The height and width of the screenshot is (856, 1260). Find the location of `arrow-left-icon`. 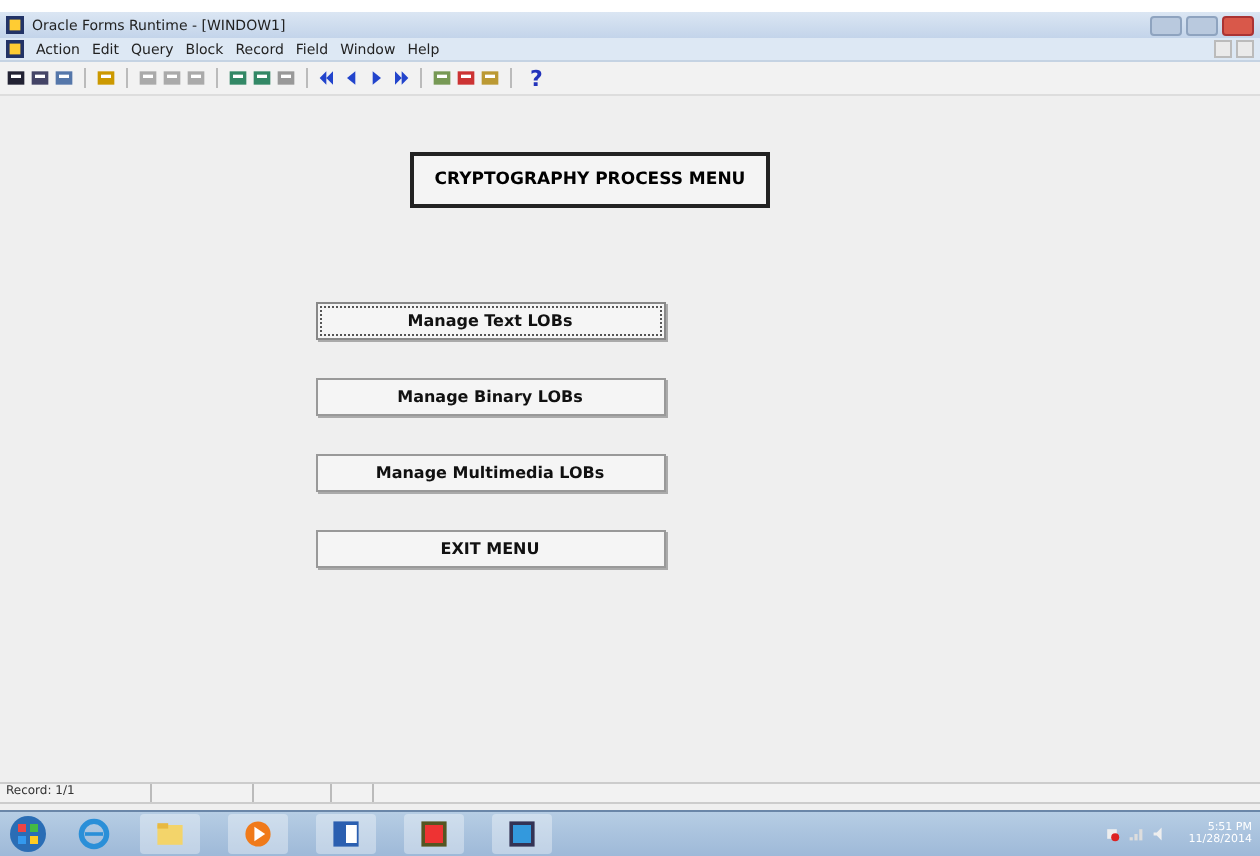

arrow-left-icon is located at coordinates (328, 78).